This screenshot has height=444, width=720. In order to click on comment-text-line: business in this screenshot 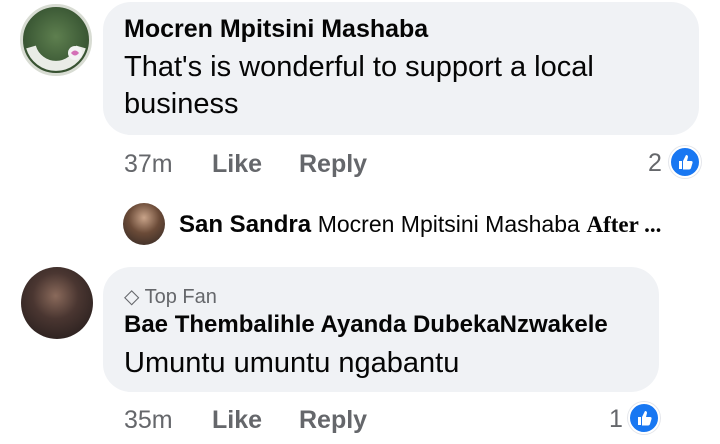, I will do `click(181, 104)`.